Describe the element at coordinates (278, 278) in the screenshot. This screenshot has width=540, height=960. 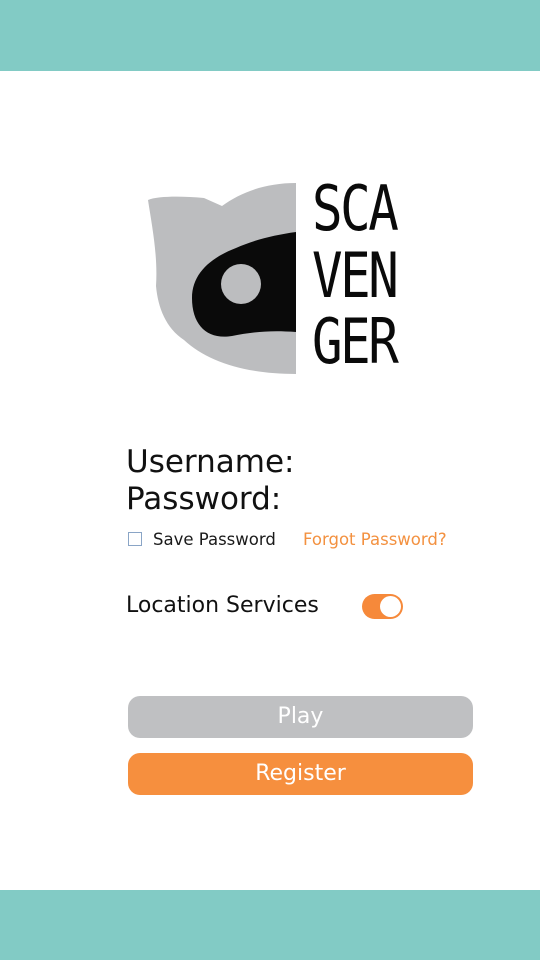
I see `scavenger-logo: SCA VEN GER` at that location.